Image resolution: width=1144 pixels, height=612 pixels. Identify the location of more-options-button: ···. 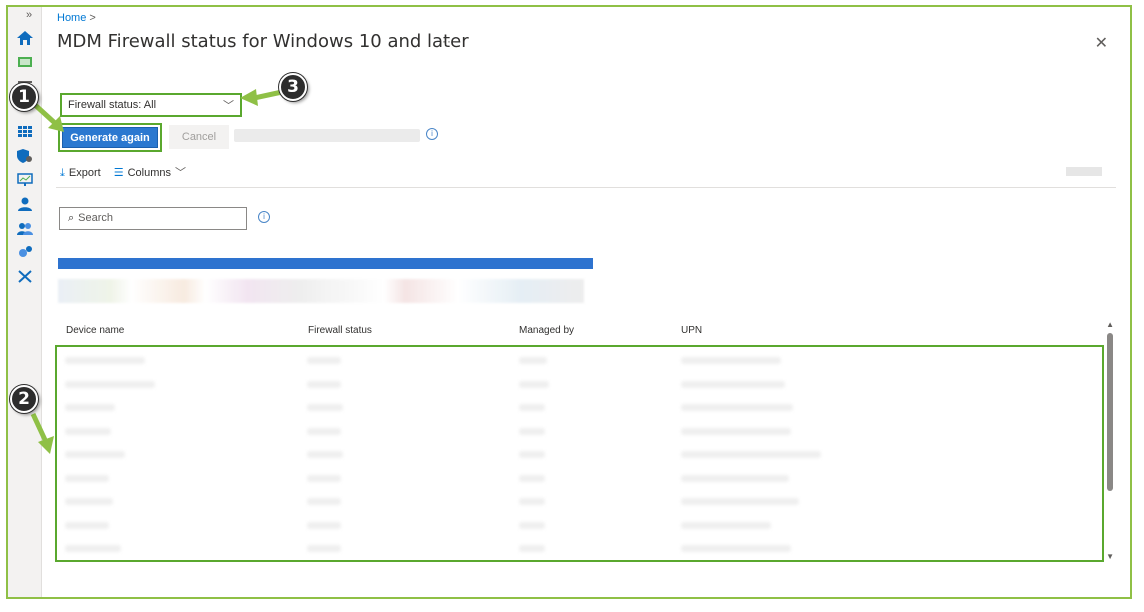
(449, 41).